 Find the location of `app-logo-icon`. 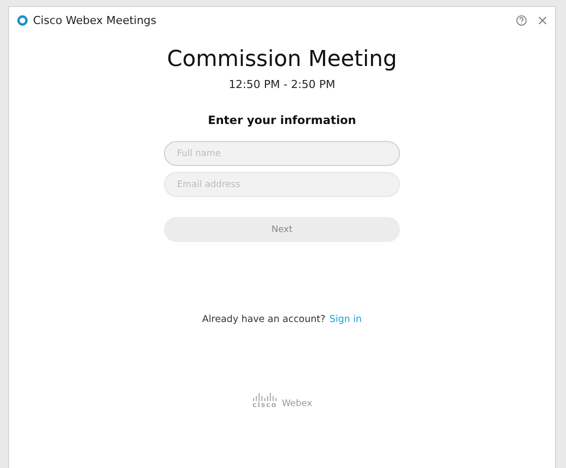

app-logo-icon is located at coordinates (22, 20).